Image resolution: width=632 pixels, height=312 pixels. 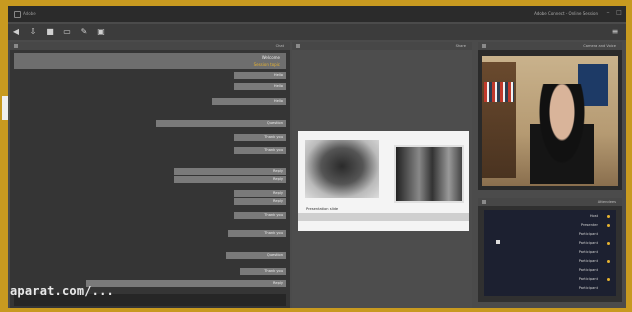 What do you see at coordinates (317, 14) in the screenshot?
I see `title-bar: Adobe Adobe Connect - Online Session – □` at bounding box center [317, 14].